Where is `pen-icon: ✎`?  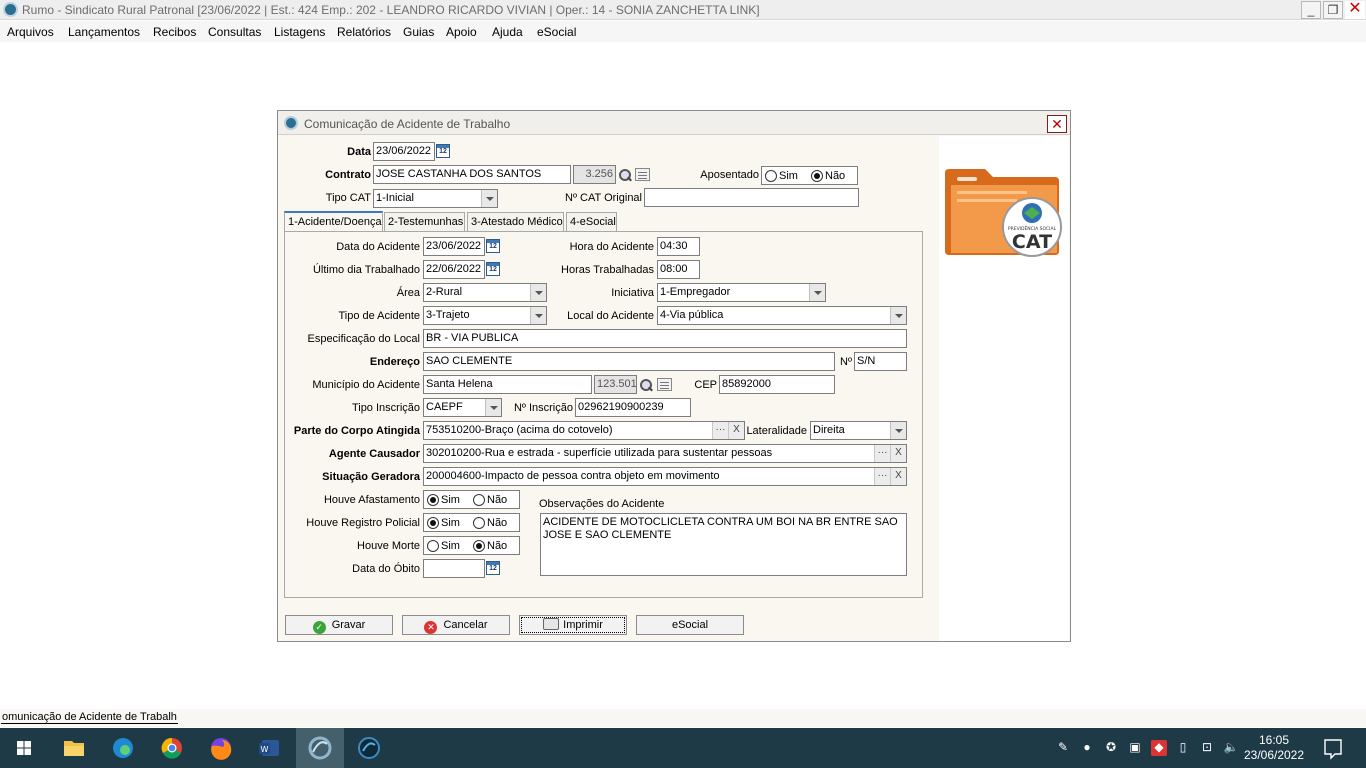
pen-icon: ✎ is located at coordinates (1063, 748).